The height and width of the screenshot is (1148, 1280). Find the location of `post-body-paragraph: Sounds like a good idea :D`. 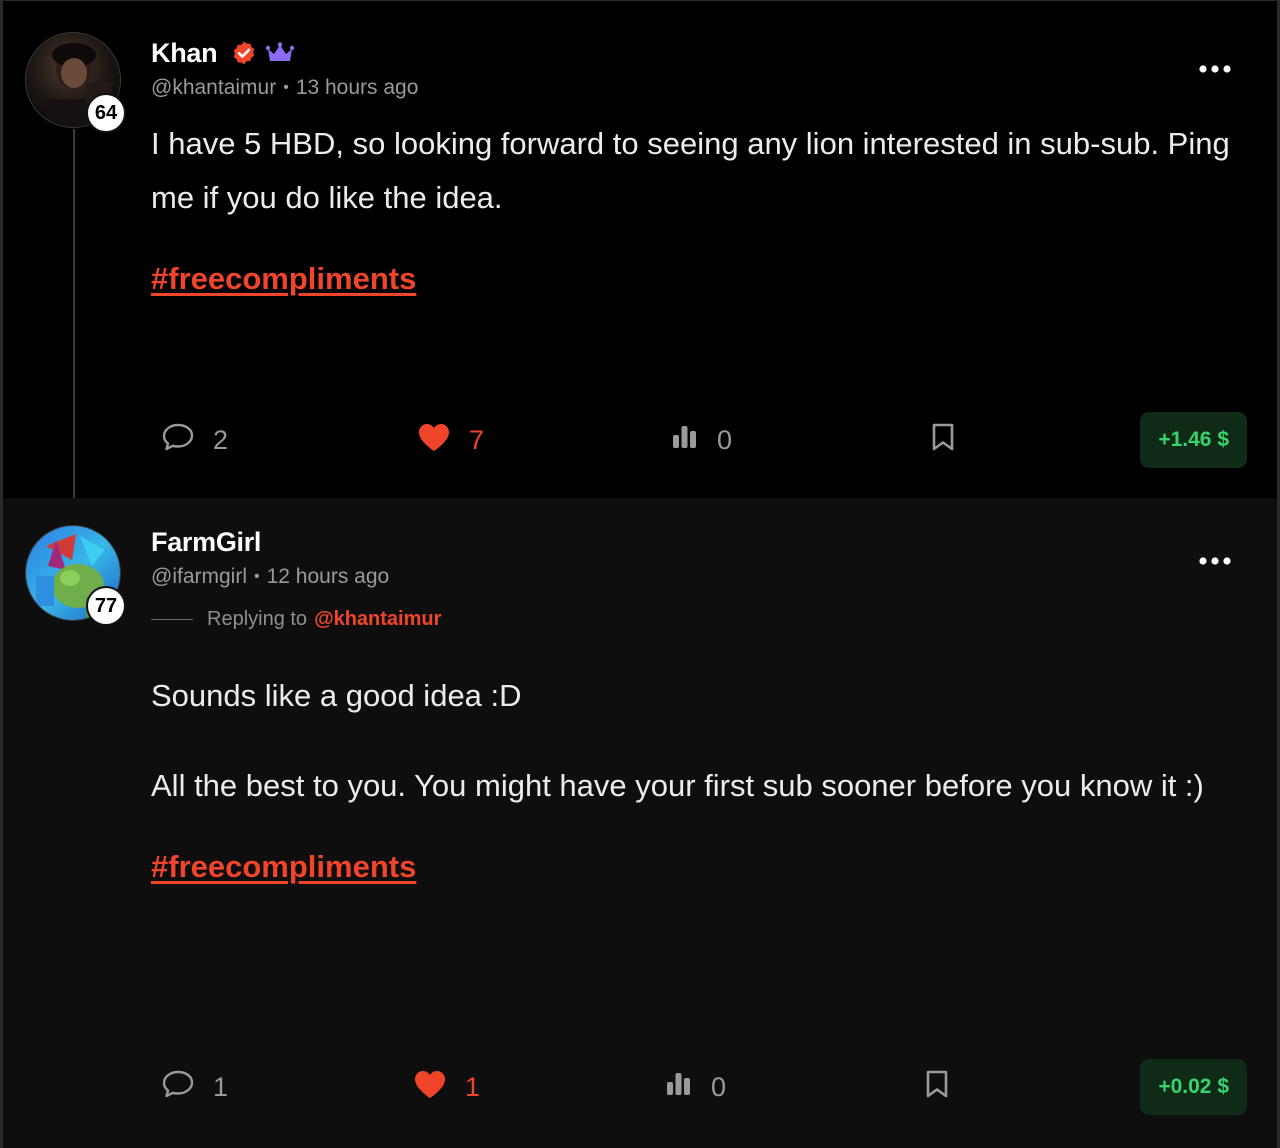

post-body-paragraph: Sounds like a good idea :D is located at coordinates (336, 695).